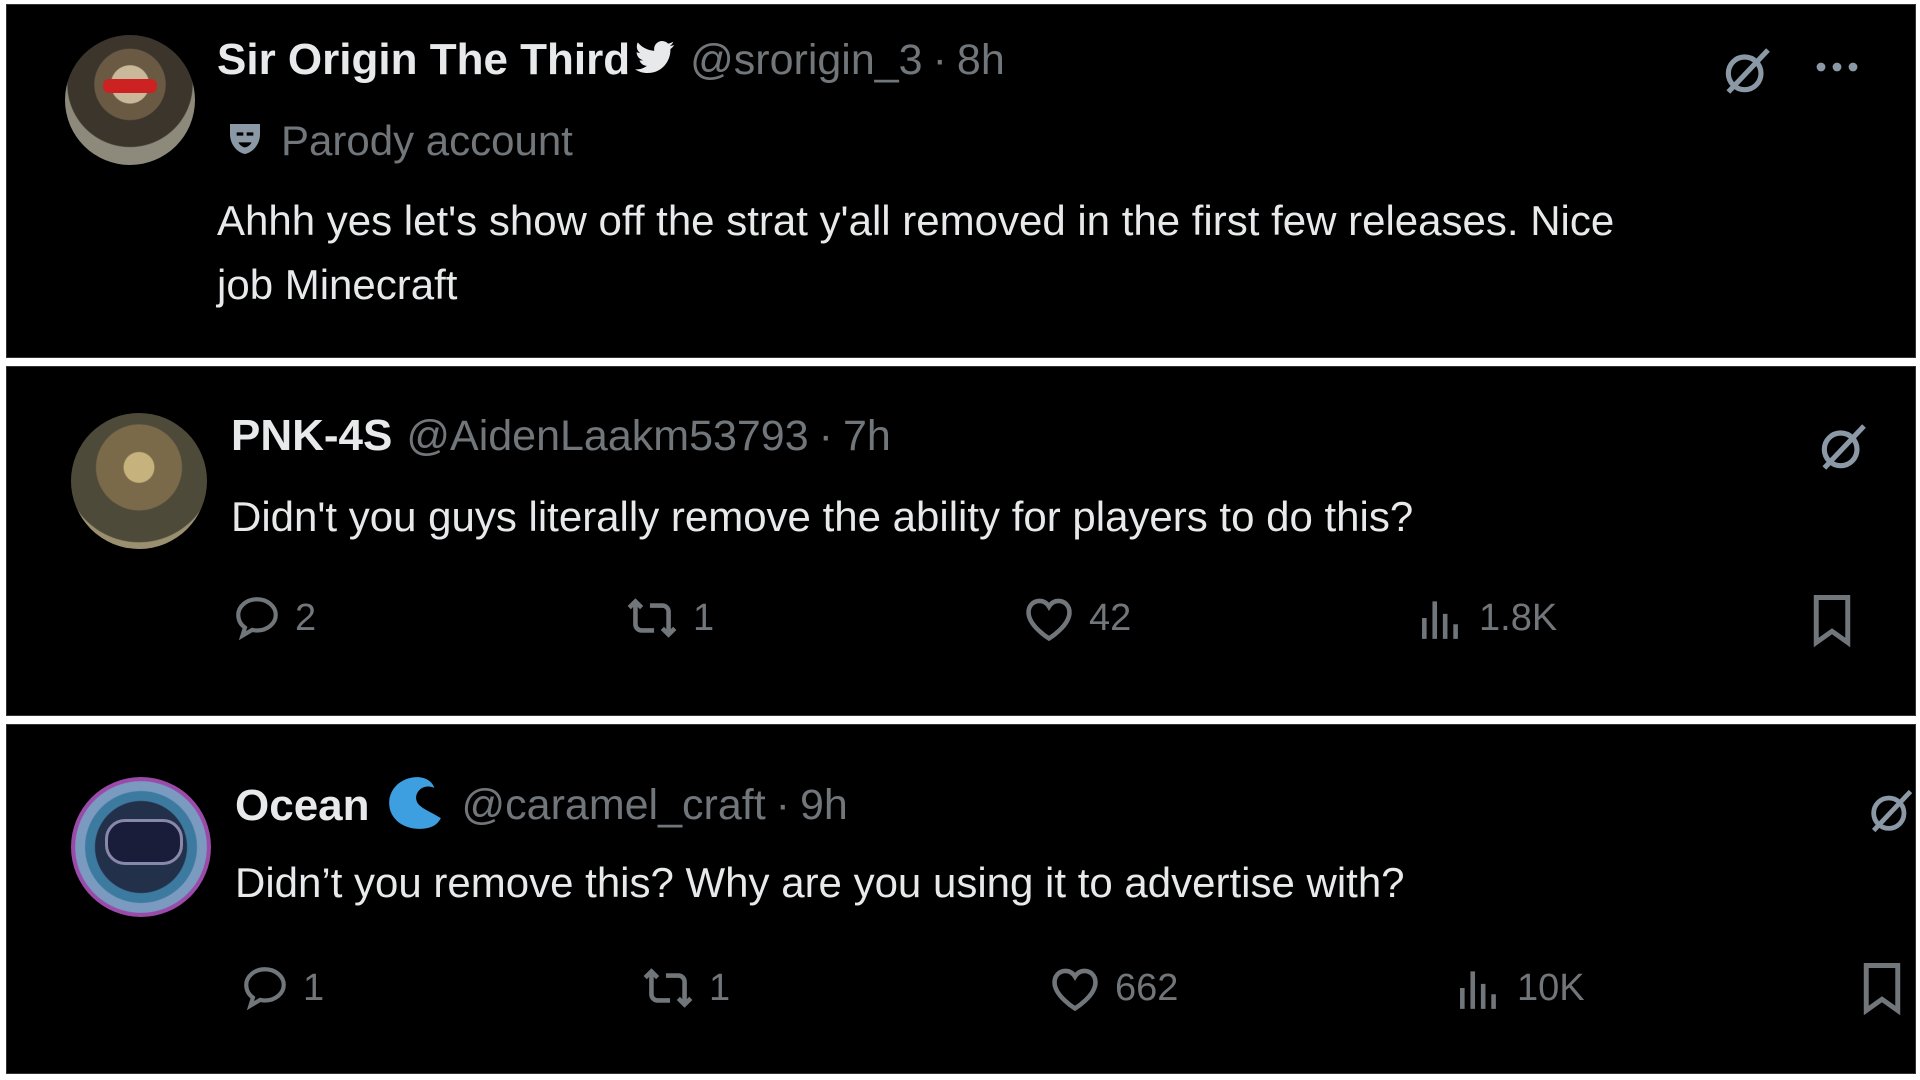 The height and width of the screenshot is (1080, 1920). I want to click on tweet-header: Sir Origin The Third @srorigin_3 · 8h, so click(611, 60).